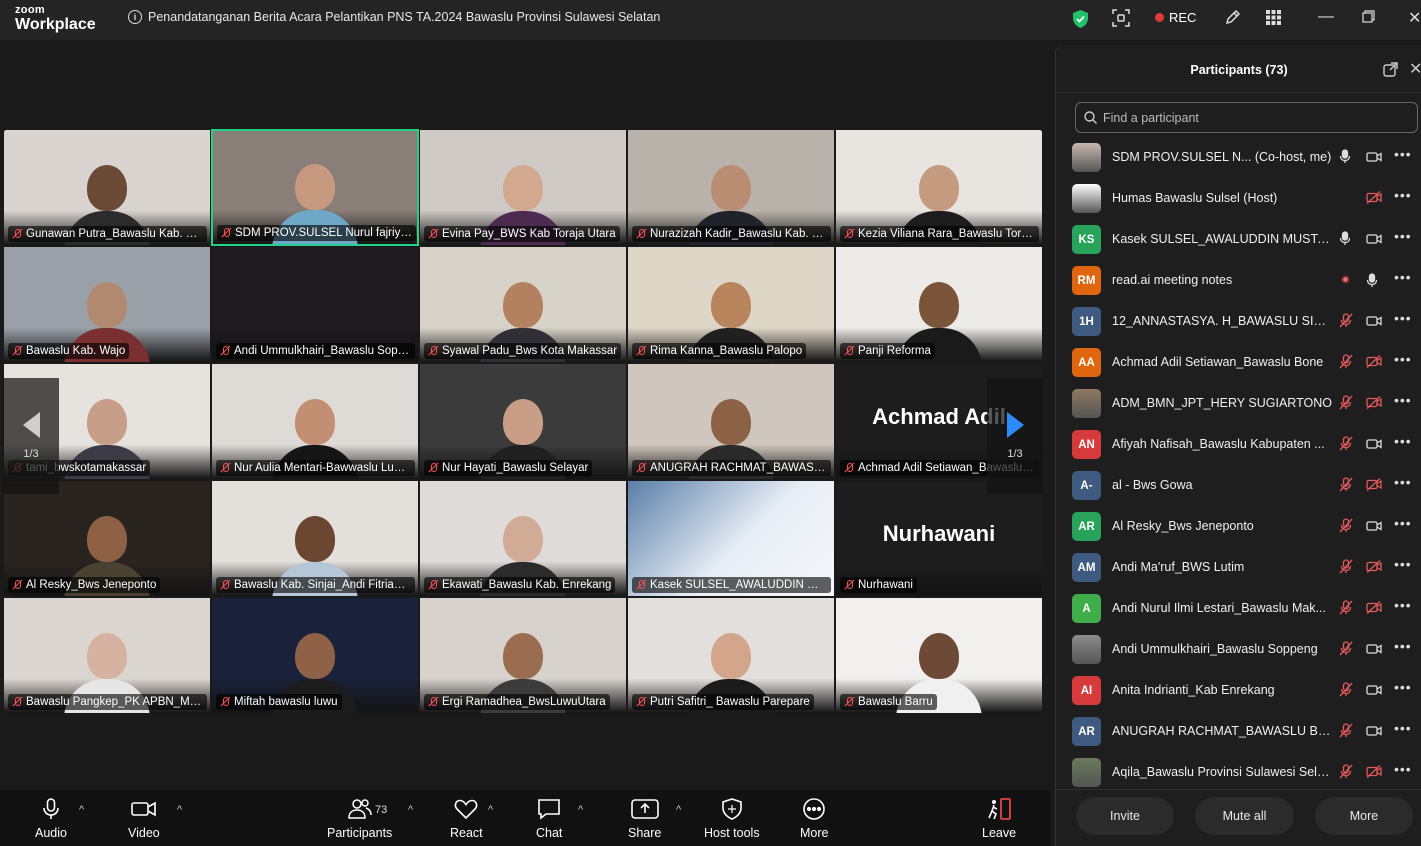 This screenshot has width=1421, height=846. Describe the element at coordinates (31, 436) in the screenshot. I see `previous-page-button: 1/3` at that location.